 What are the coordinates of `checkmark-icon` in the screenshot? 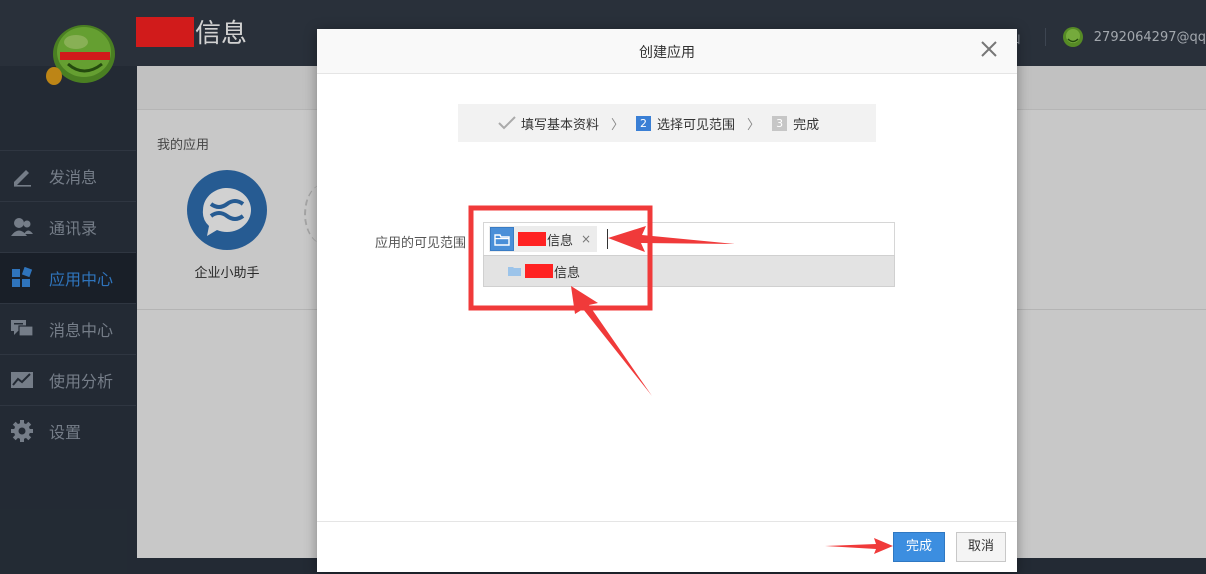 It's located at (507, 123).